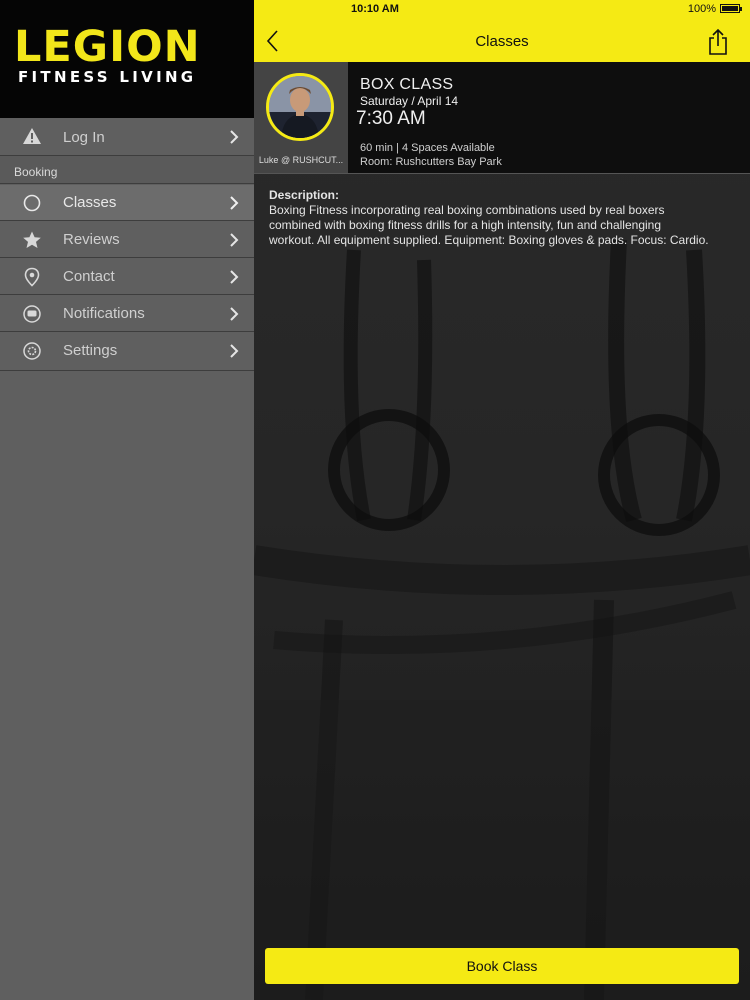  What do you see at coordinates (391, 118) in the screenshot?
I see `class-time: 7:30 AM` at bounding box center [391, 118].